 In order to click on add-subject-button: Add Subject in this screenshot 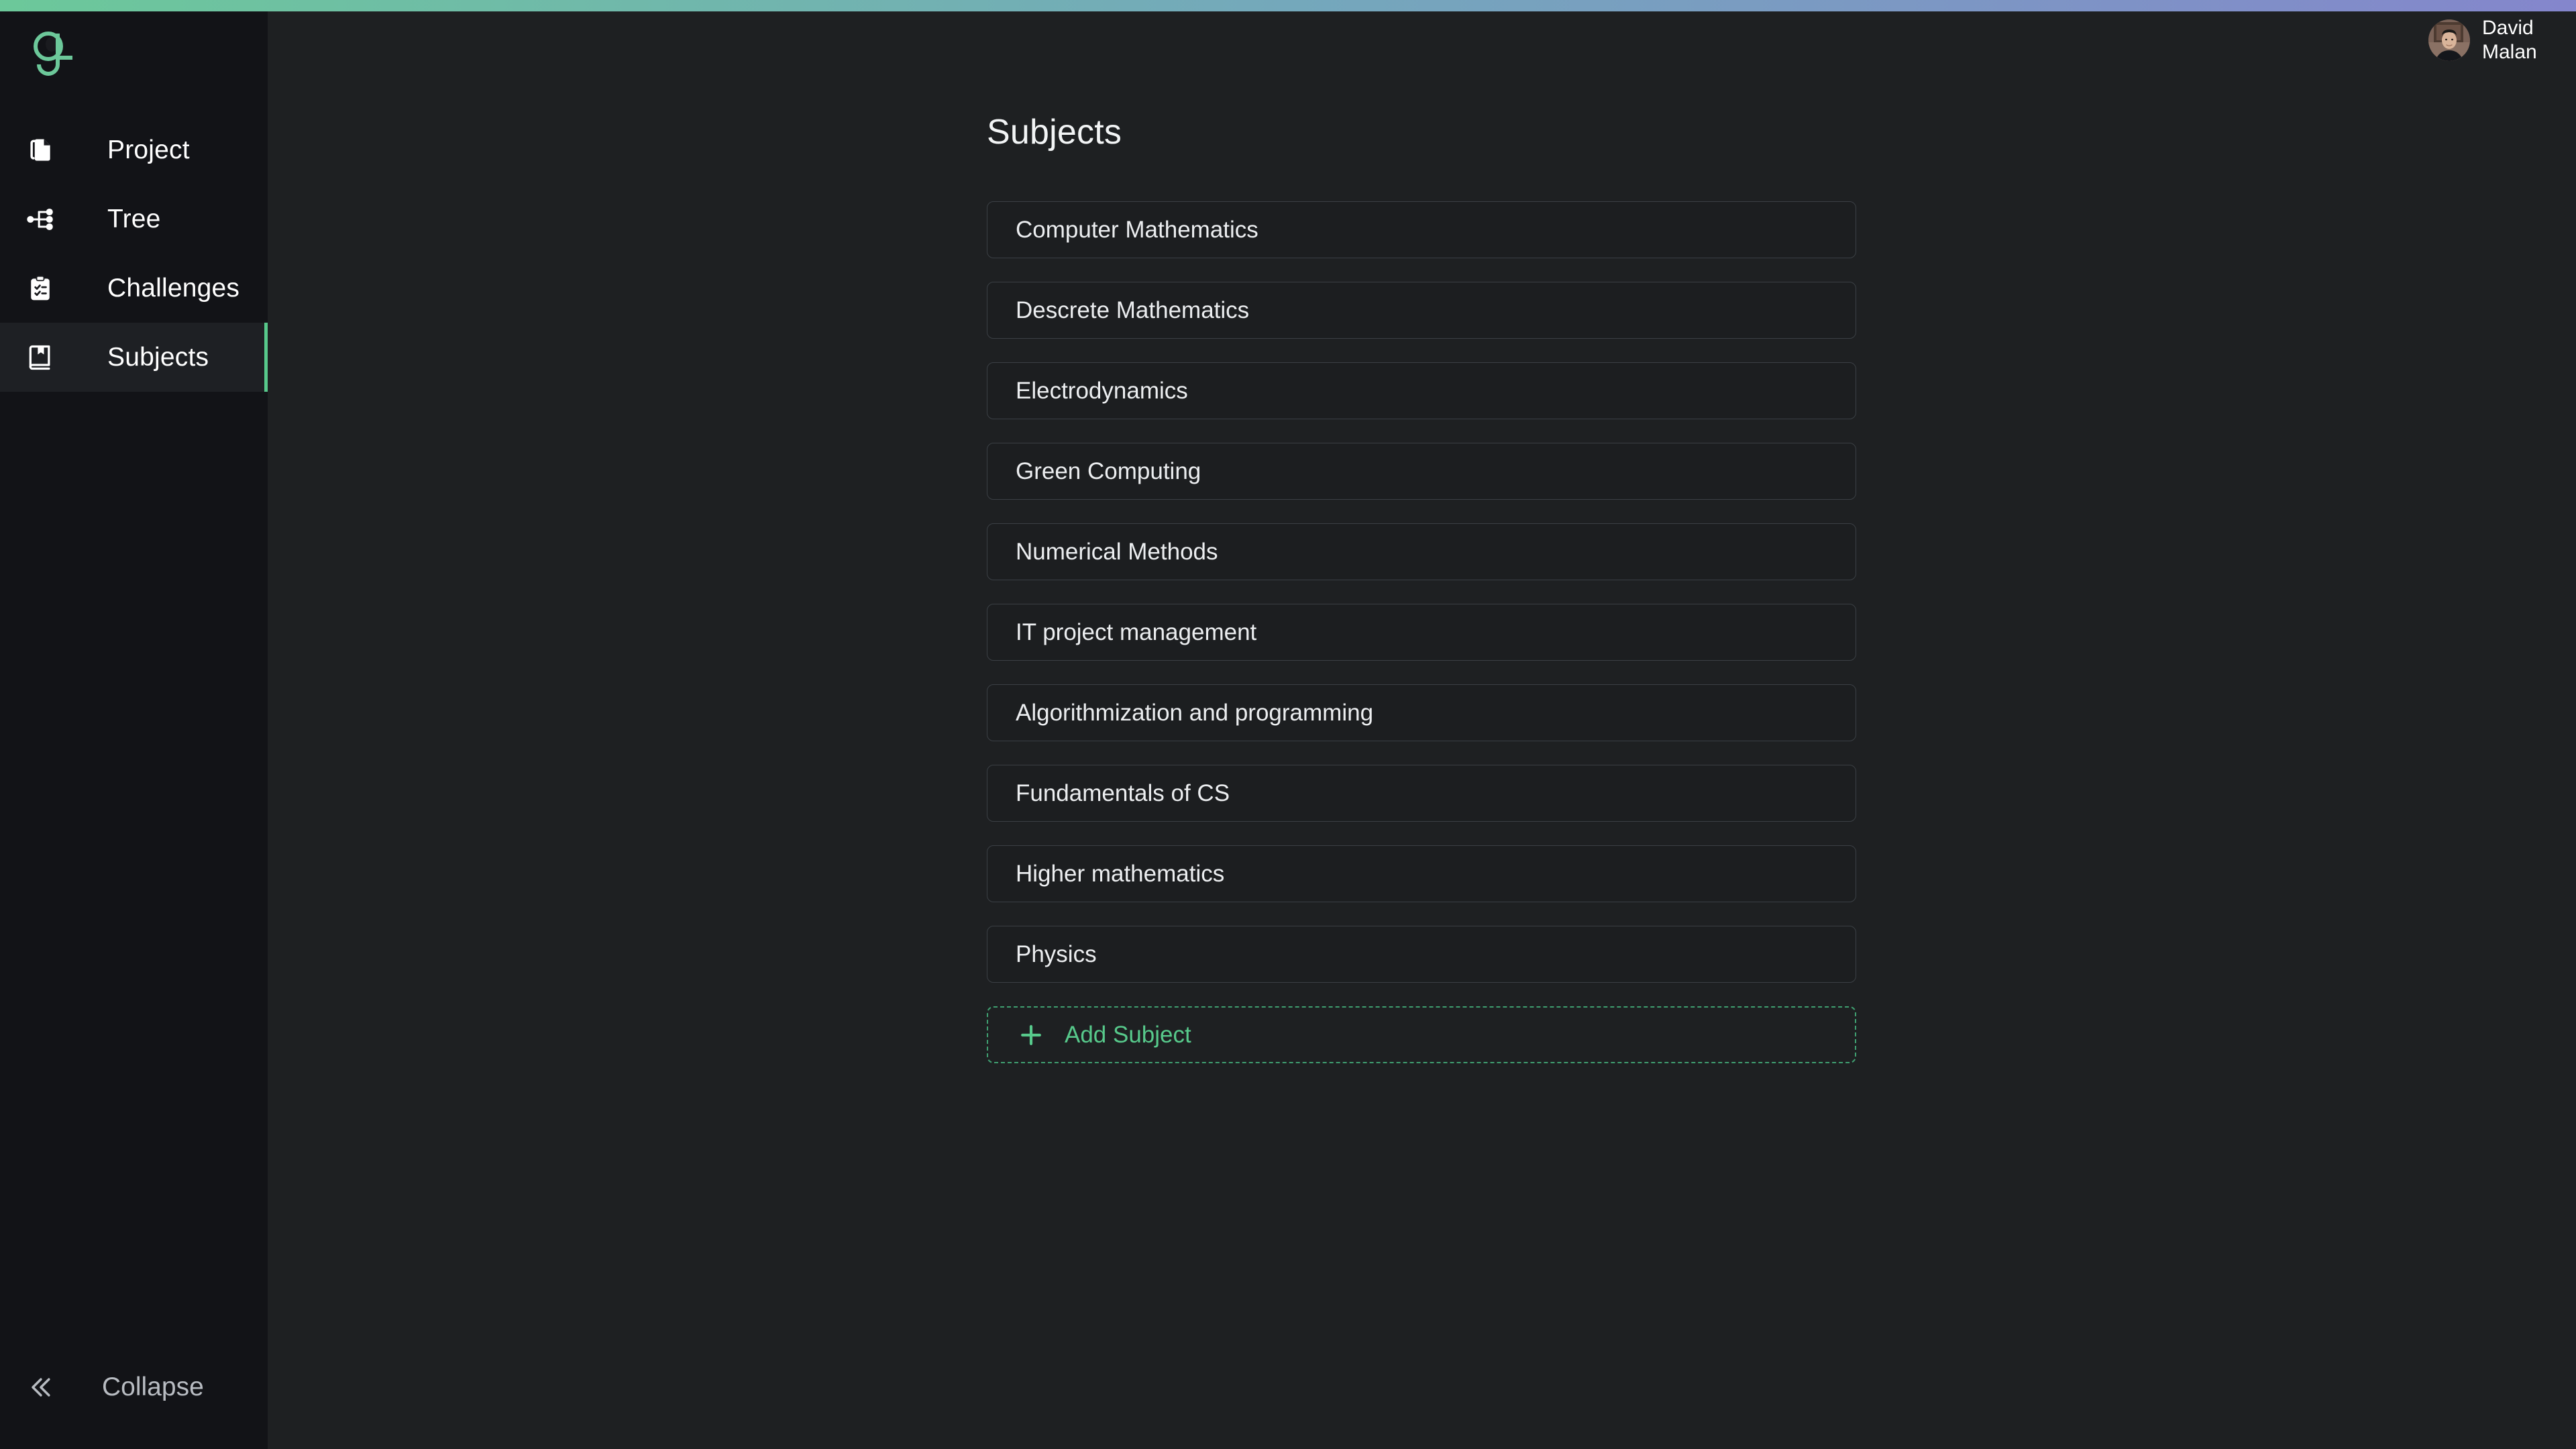, I will do `click(1421, 1034)`.